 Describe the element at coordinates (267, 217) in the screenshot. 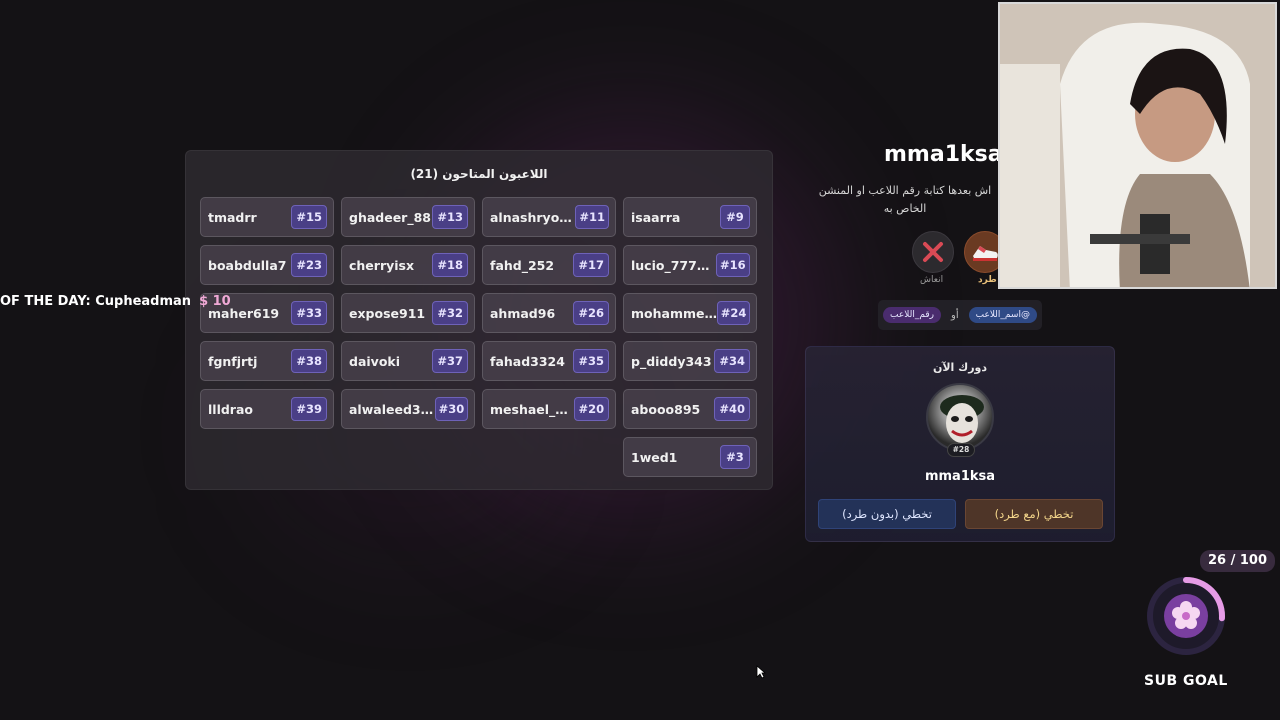

I see `player-card: tmadrr #15` at that location.